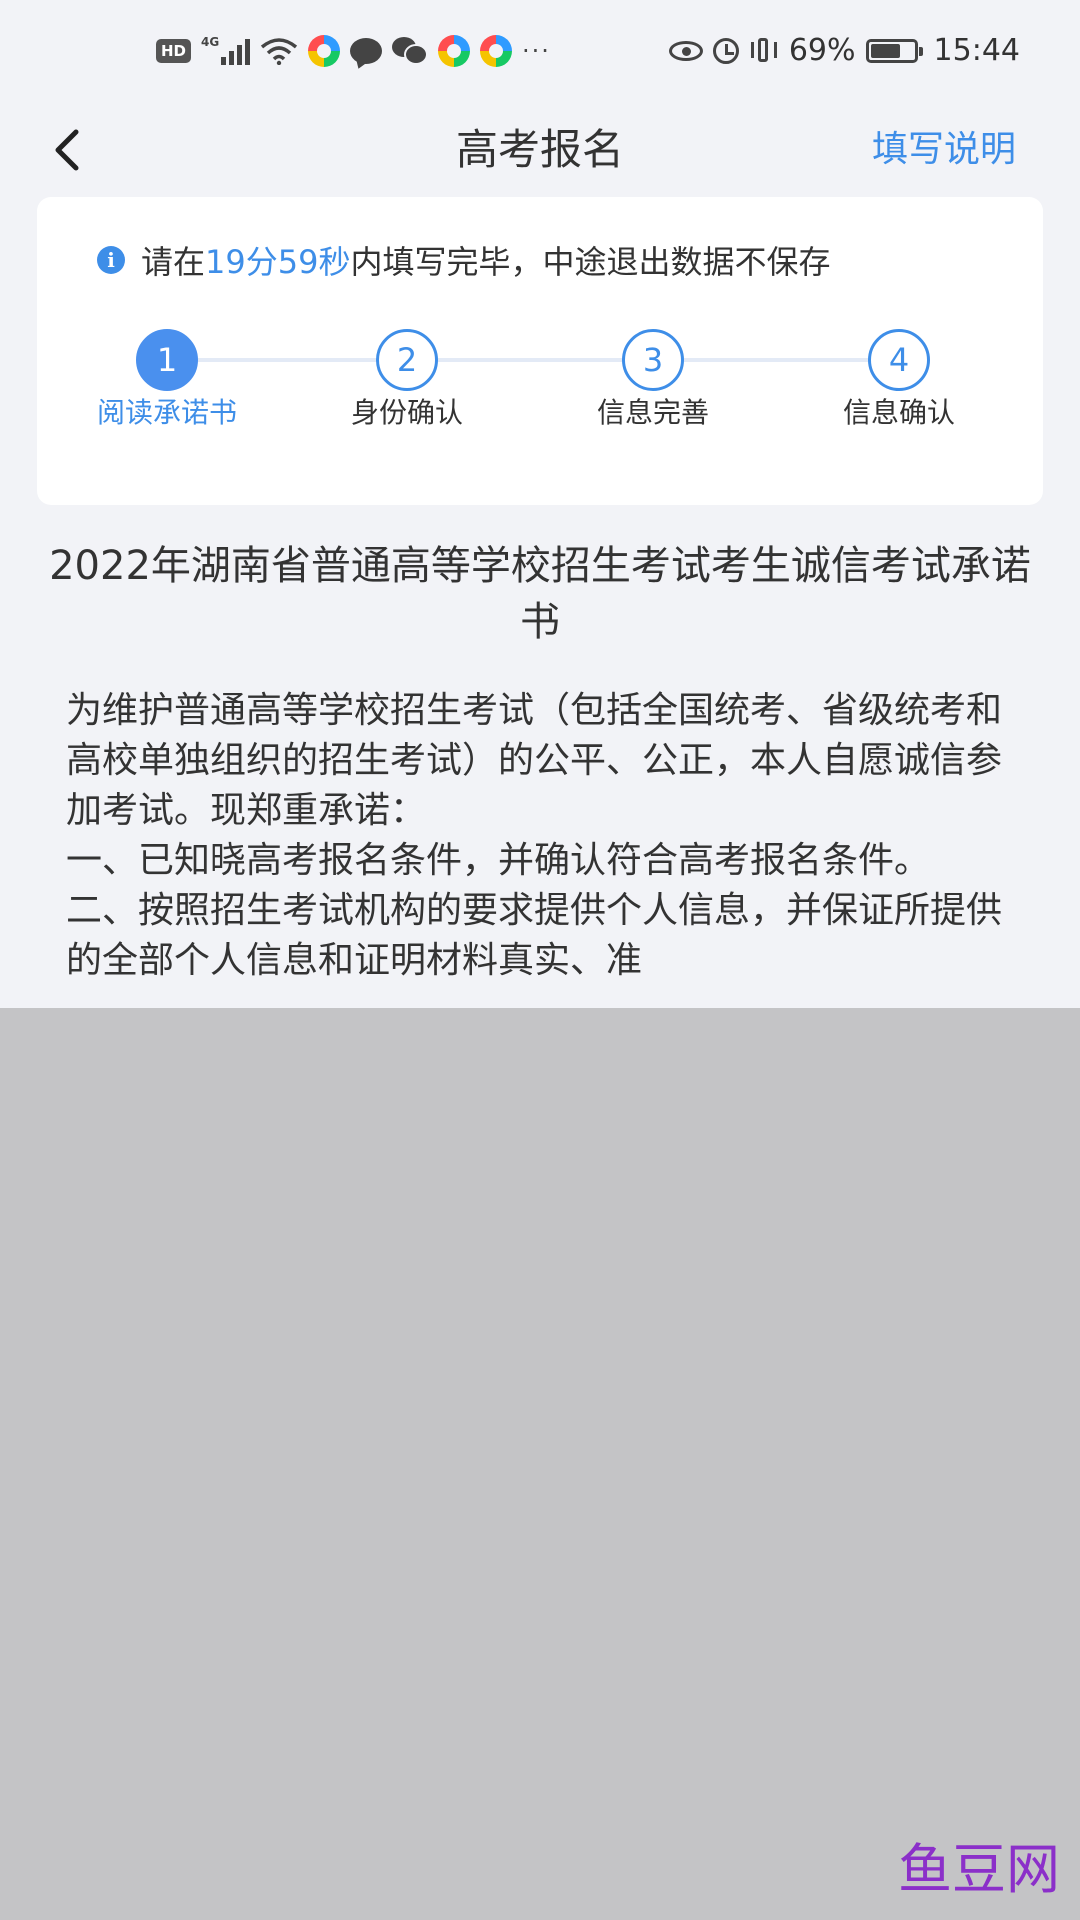  What do you see at coordinates (976, 50) in the screenshot?
I see `clock: 15:44` at bounding box center [976, 50].